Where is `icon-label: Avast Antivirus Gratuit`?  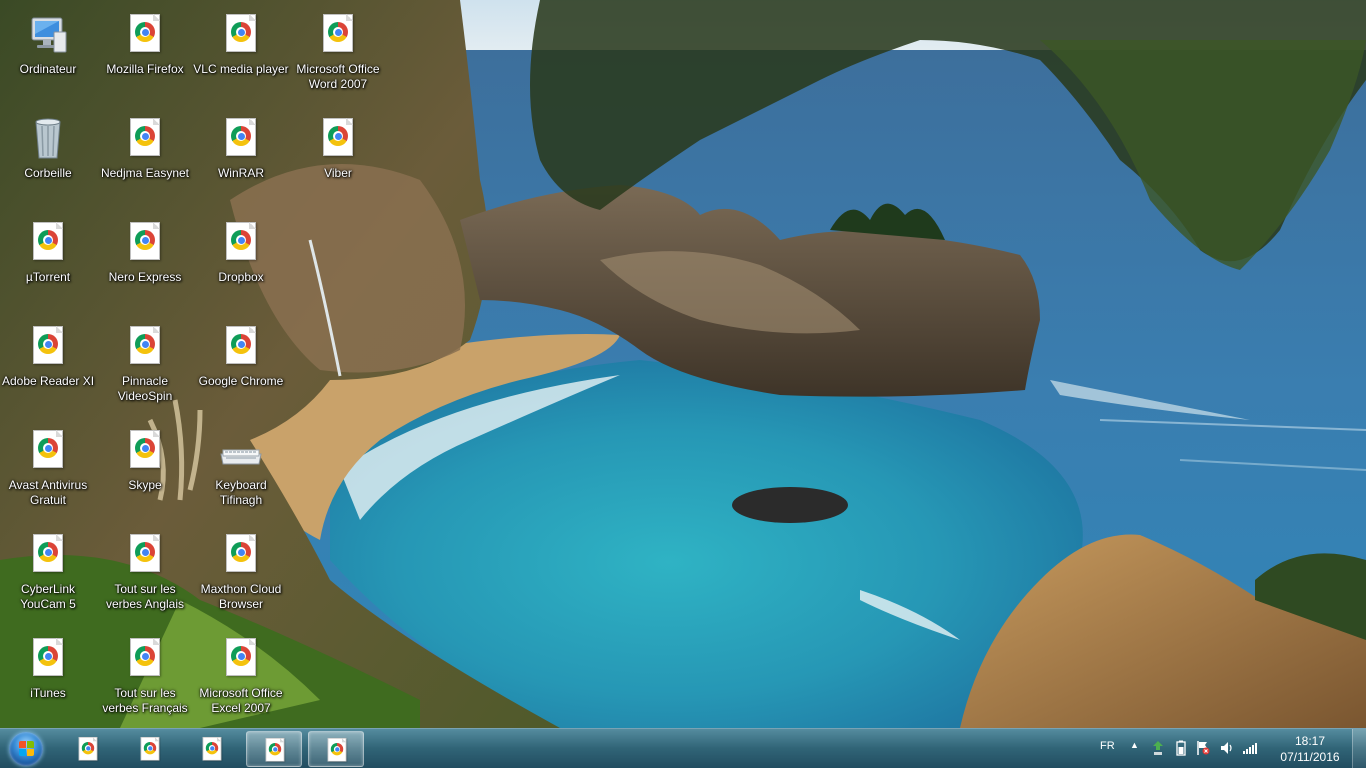 icon-label: Avast Antivirus Gratuit is located at coordinates (48, 492).